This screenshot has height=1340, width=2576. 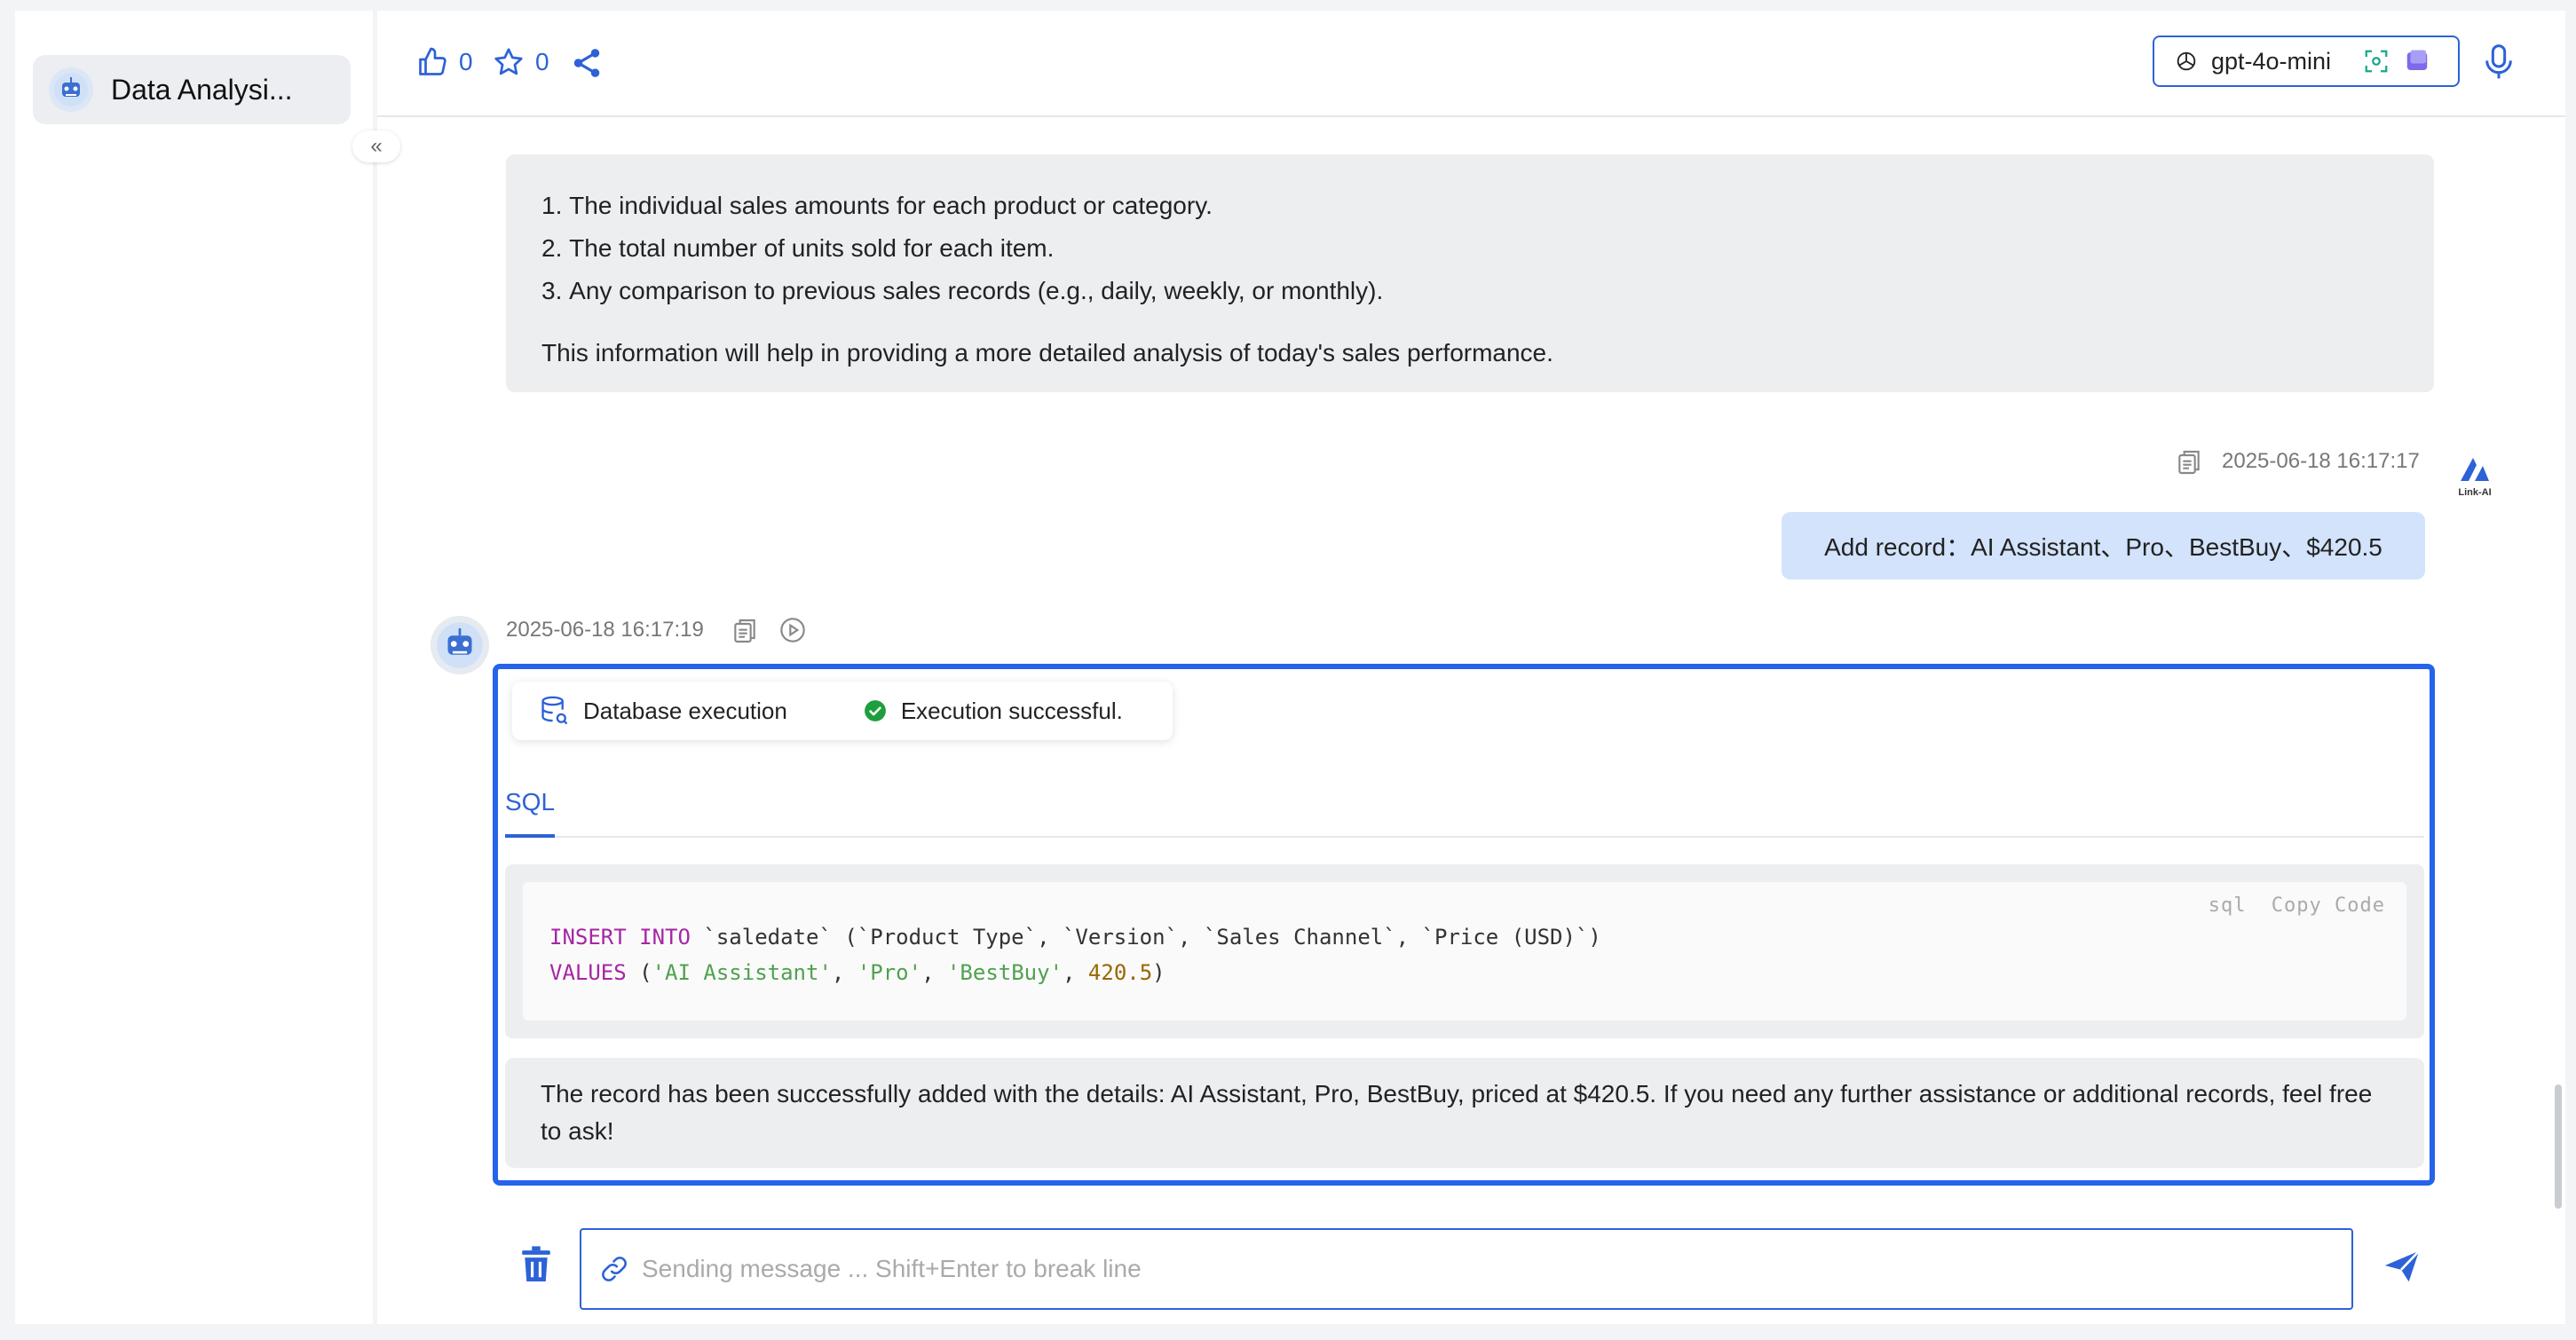 What do you see at coordinates (1464, 837) in the screenshot?
I see `tab-divider` at bounding box center [1464, 837].